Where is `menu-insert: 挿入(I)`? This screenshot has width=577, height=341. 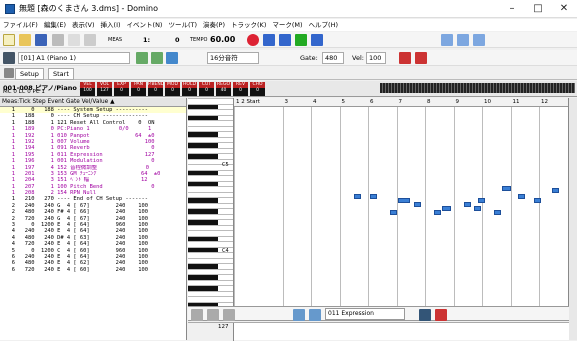
menu-insert: 挿入(I) is located at coordinates (111, 25).